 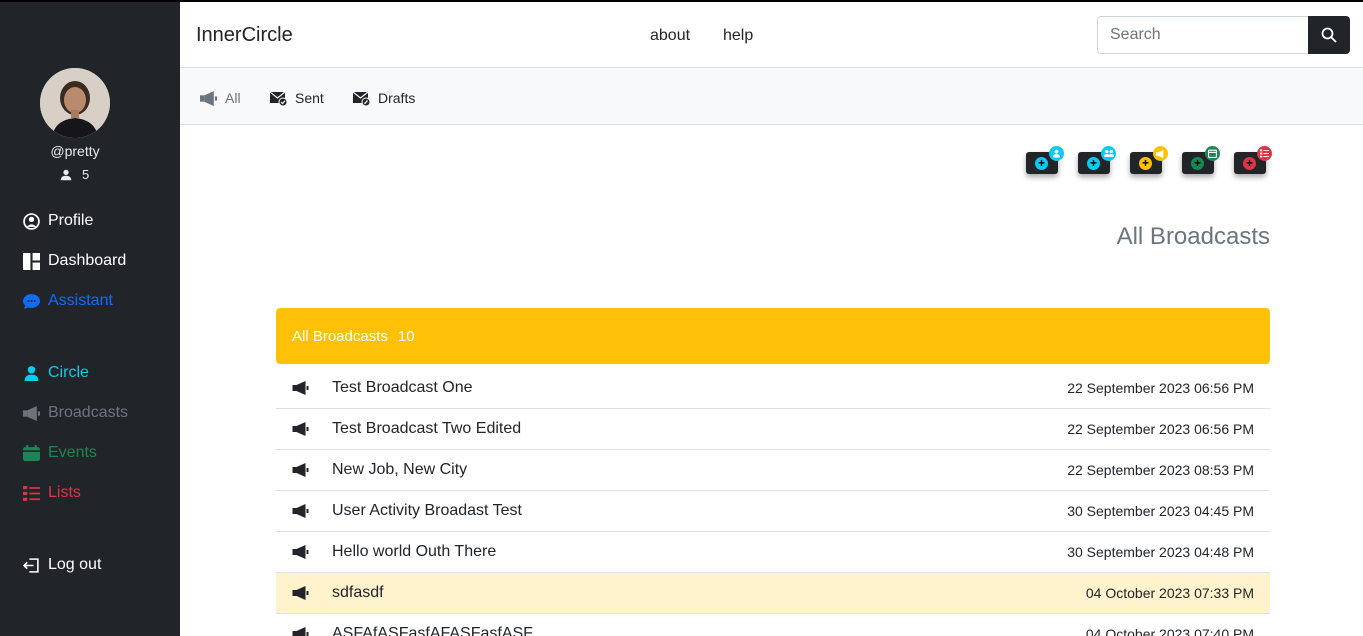 I want to click on sidebar-item-events: Events, so click(x=60, y=453).